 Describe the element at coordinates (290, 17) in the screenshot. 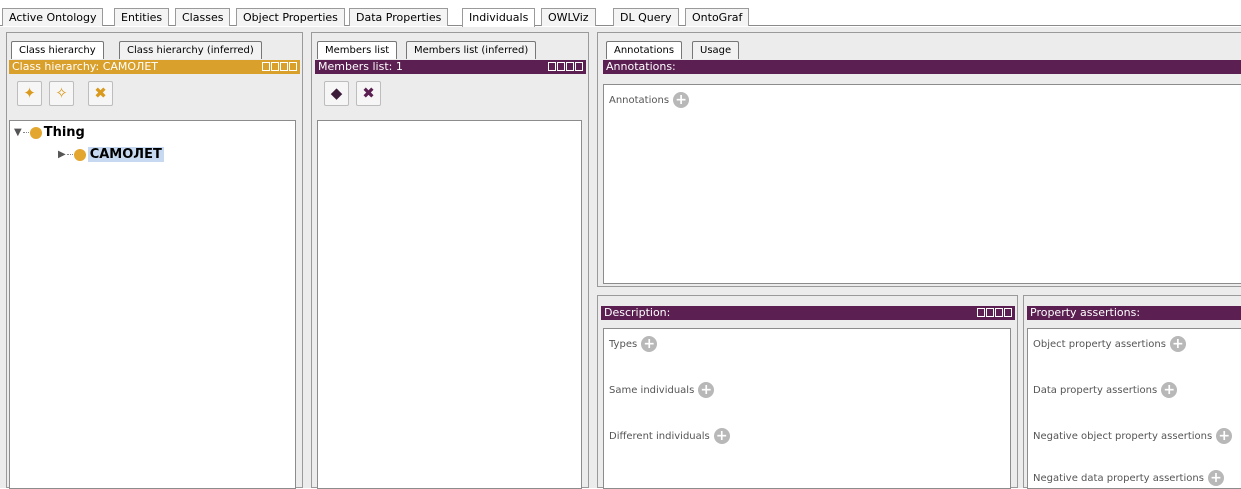

I see `tab-object-properties: Object Properties` at that location.